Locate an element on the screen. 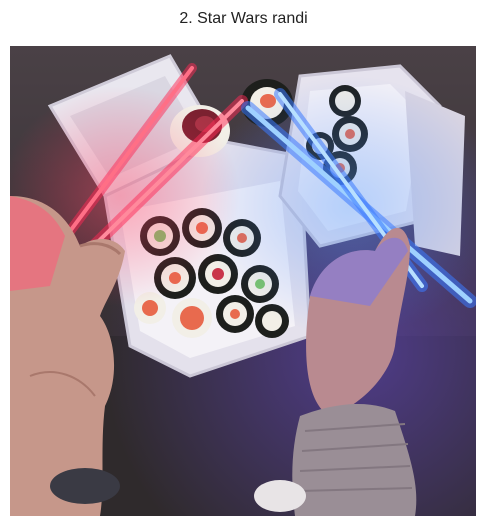 The image size is (487, 523). shoe-left is located at coordinates (85, 486).